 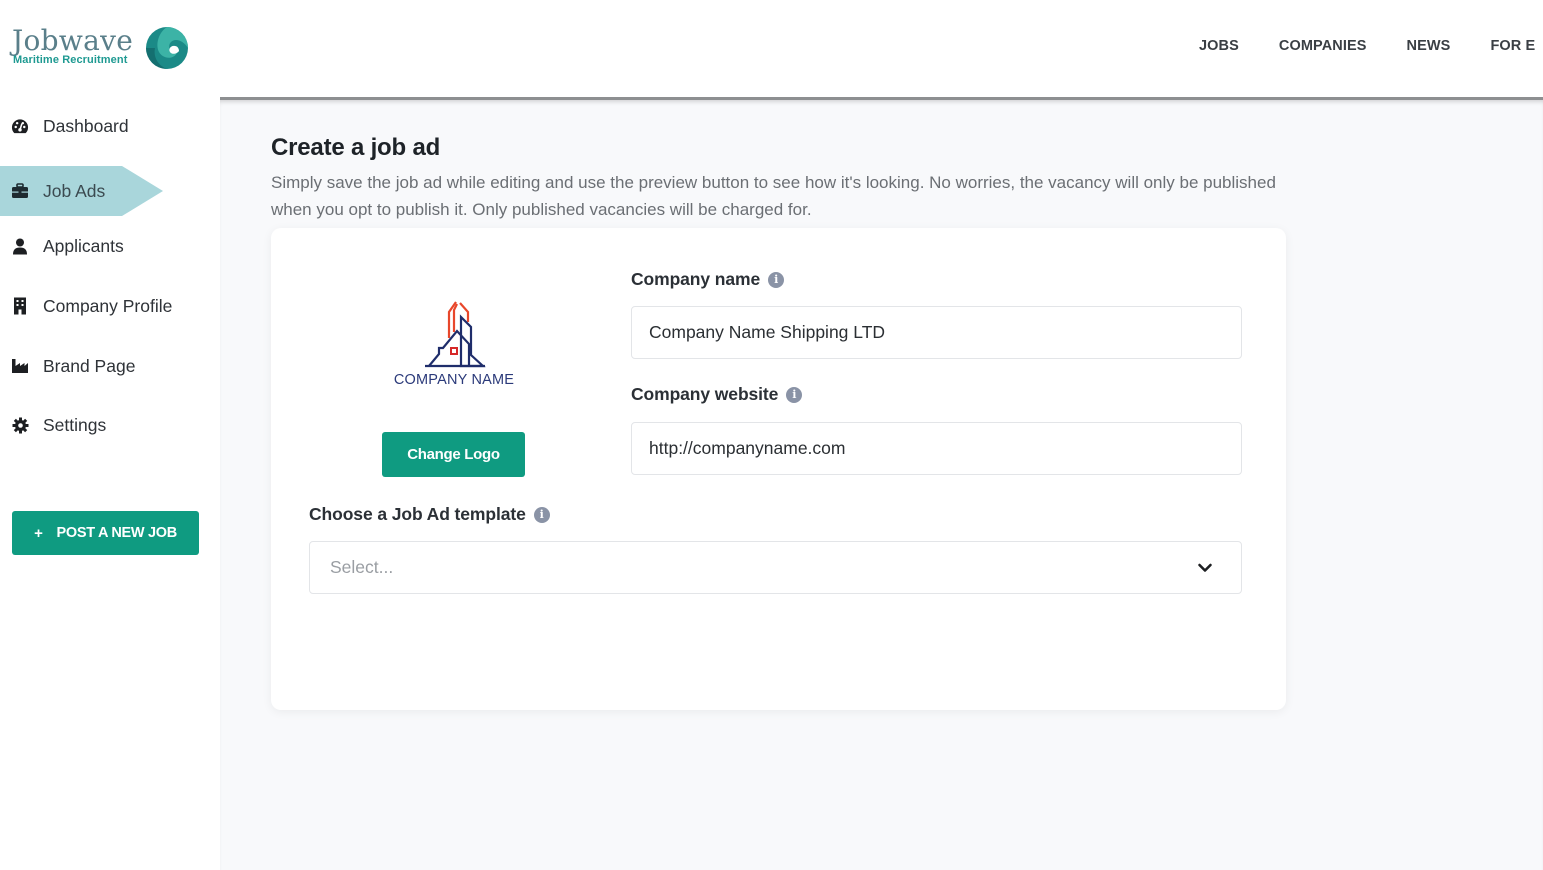 What do you see at coordinates (83, 245) in the screenshot?
I see `sidebar-item-label: Applicants` at bounding box center [83, 245].